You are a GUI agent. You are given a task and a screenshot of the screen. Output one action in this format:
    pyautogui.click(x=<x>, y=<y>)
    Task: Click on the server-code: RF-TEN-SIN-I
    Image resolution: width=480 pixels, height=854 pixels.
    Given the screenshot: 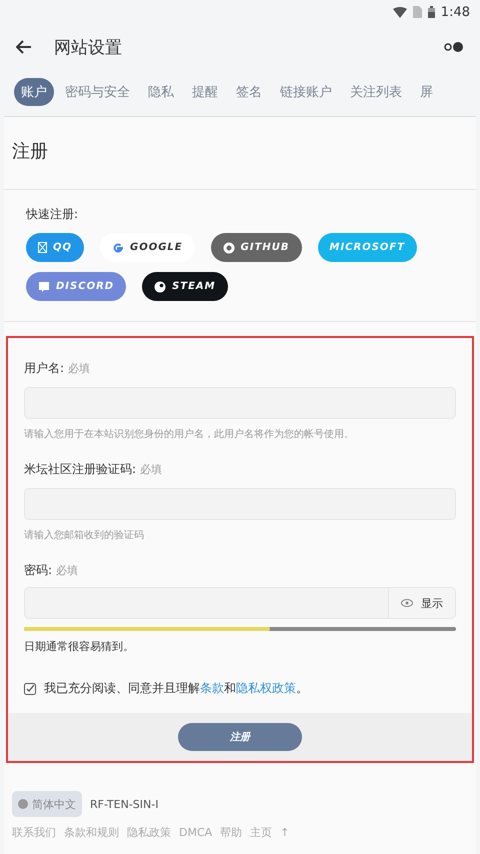 What is the action you would take?
    pyautogui.click(x=124, y=804)
    